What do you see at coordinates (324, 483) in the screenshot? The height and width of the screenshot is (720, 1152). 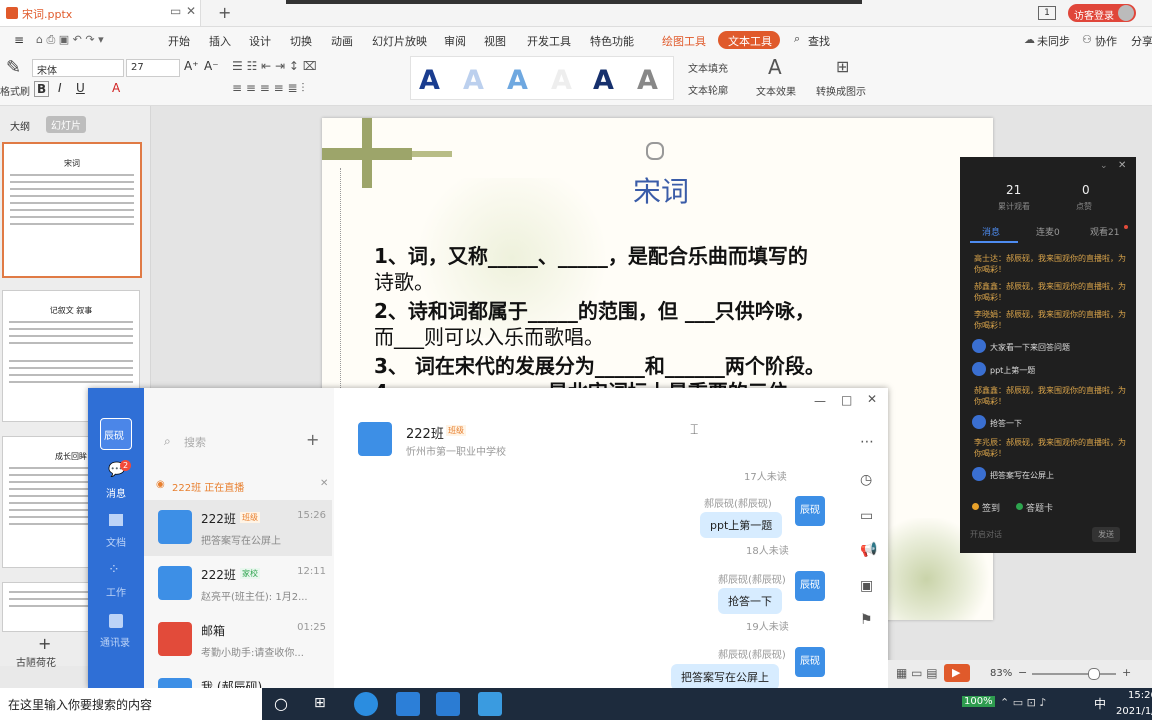 I see `close-banner-icon: ✕` at bounding box center [324, 483].